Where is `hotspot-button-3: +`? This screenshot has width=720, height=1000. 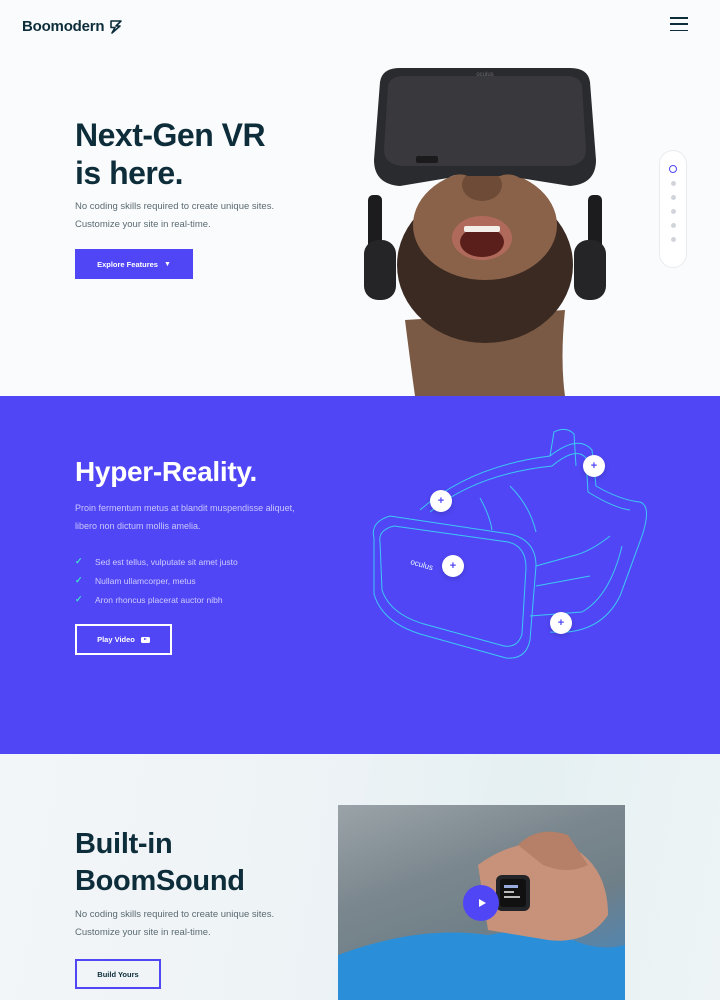 hotspot-button-3: + is located at coordinates (453, 566).